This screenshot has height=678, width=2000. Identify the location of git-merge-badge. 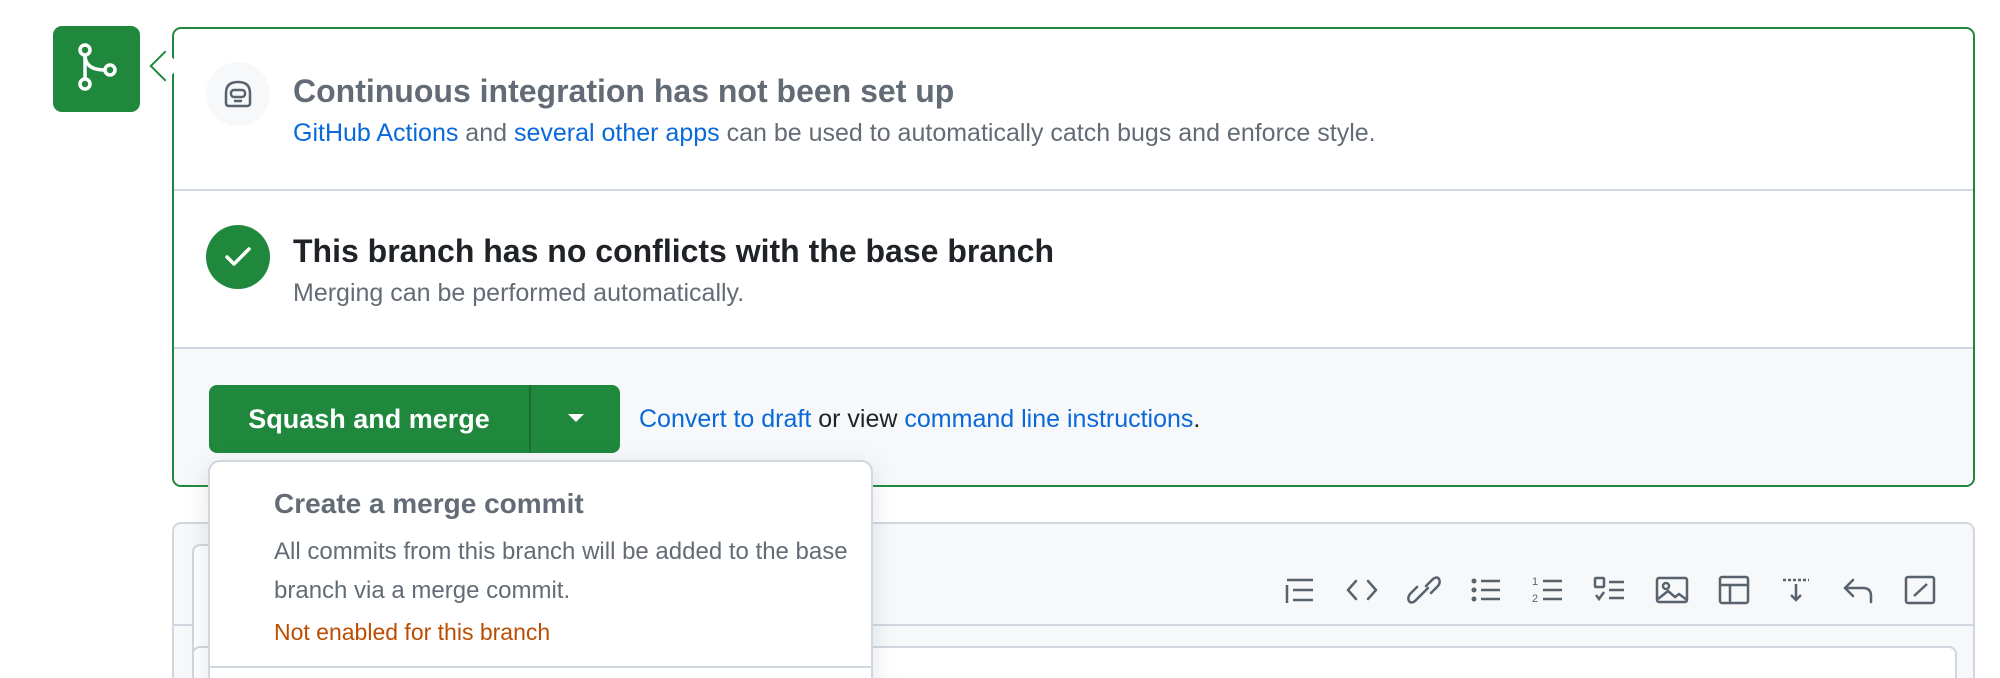
(96, 69).